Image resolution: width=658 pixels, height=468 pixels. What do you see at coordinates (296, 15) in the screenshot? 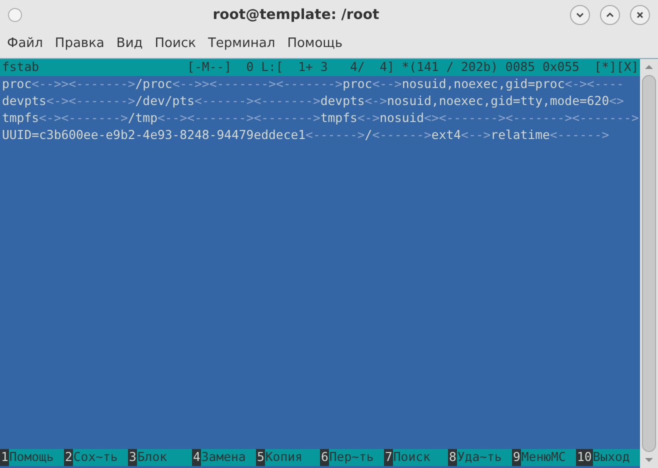
I see `window-title: root@template: /root` at bounding box center [296, 15].